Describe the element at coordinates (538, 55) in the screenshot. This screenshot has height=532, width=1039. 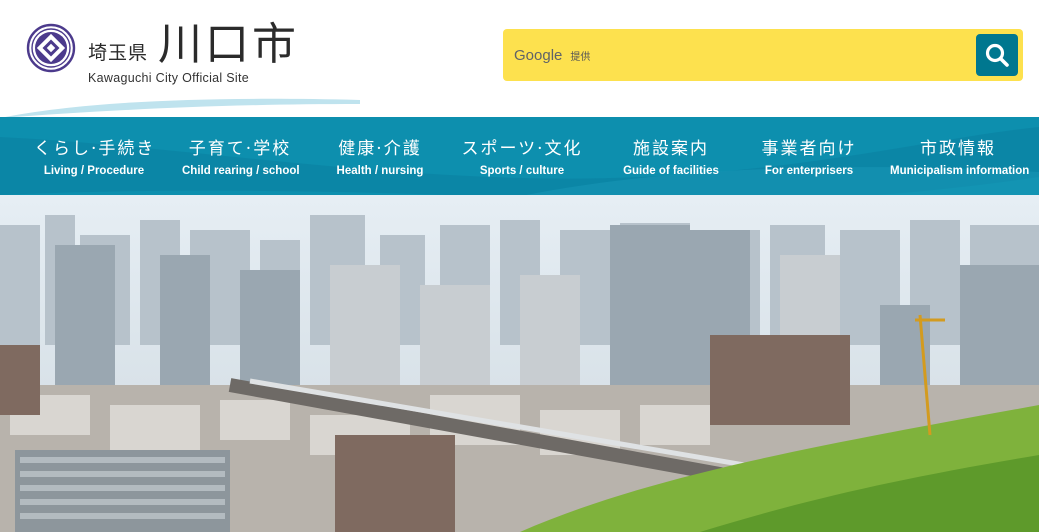
I see `google-brand-label: Google` at that location.